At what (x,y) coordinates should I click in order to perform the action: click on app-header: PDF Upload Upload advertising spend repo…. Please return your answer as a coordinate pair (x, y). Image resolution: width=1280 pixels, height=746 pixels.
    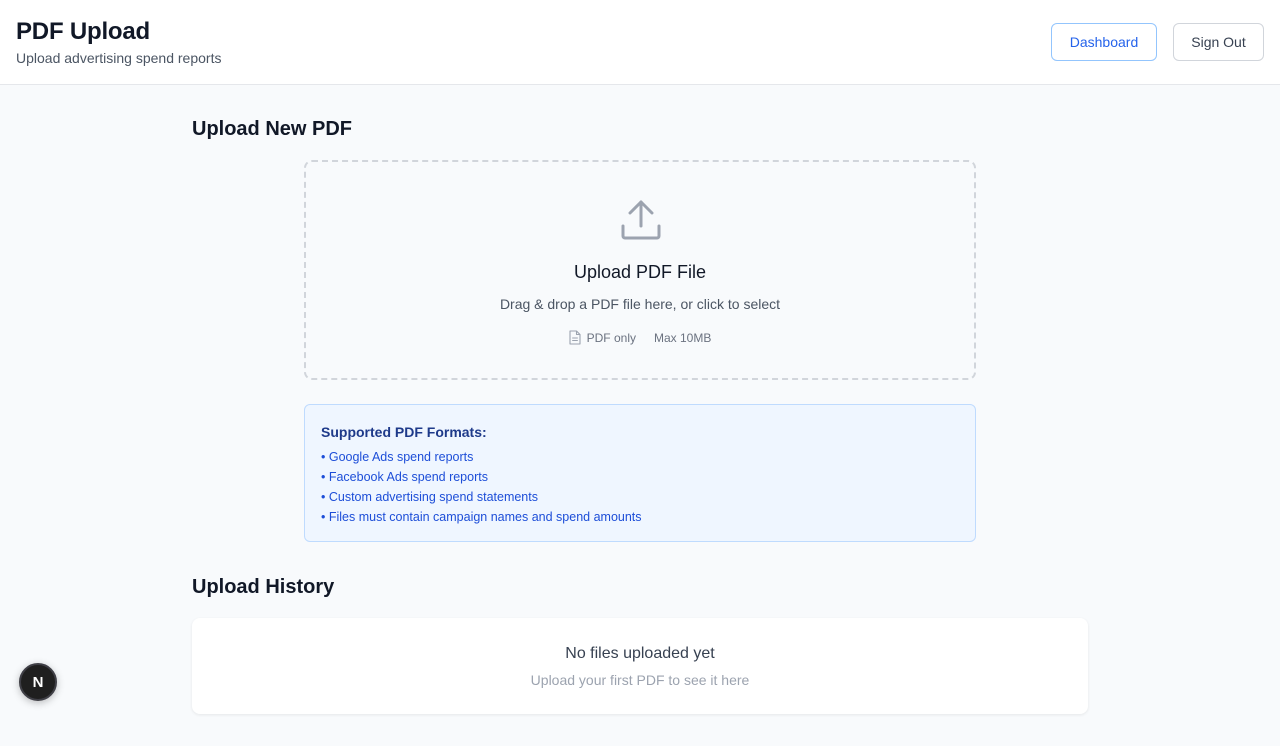
    Looking at the image, I should click on (640, 42).